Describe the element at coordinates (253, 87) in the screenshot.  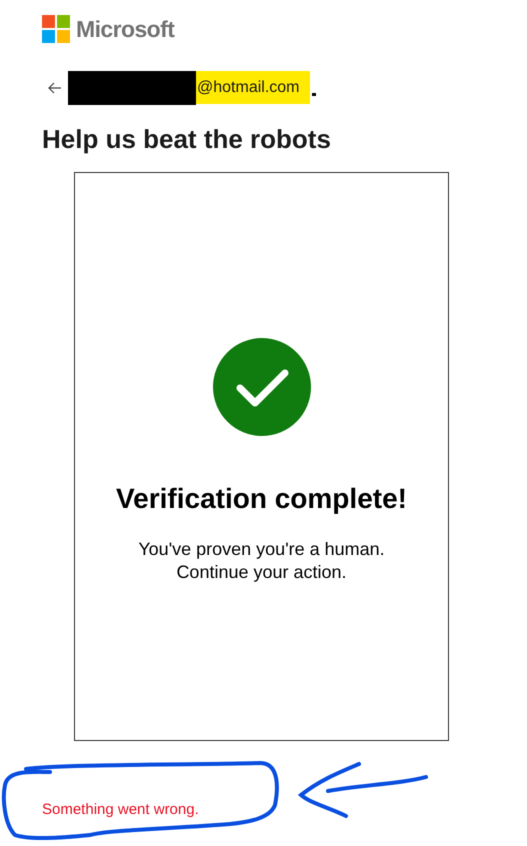
I see `email-text: @hotmail.com` at that location.